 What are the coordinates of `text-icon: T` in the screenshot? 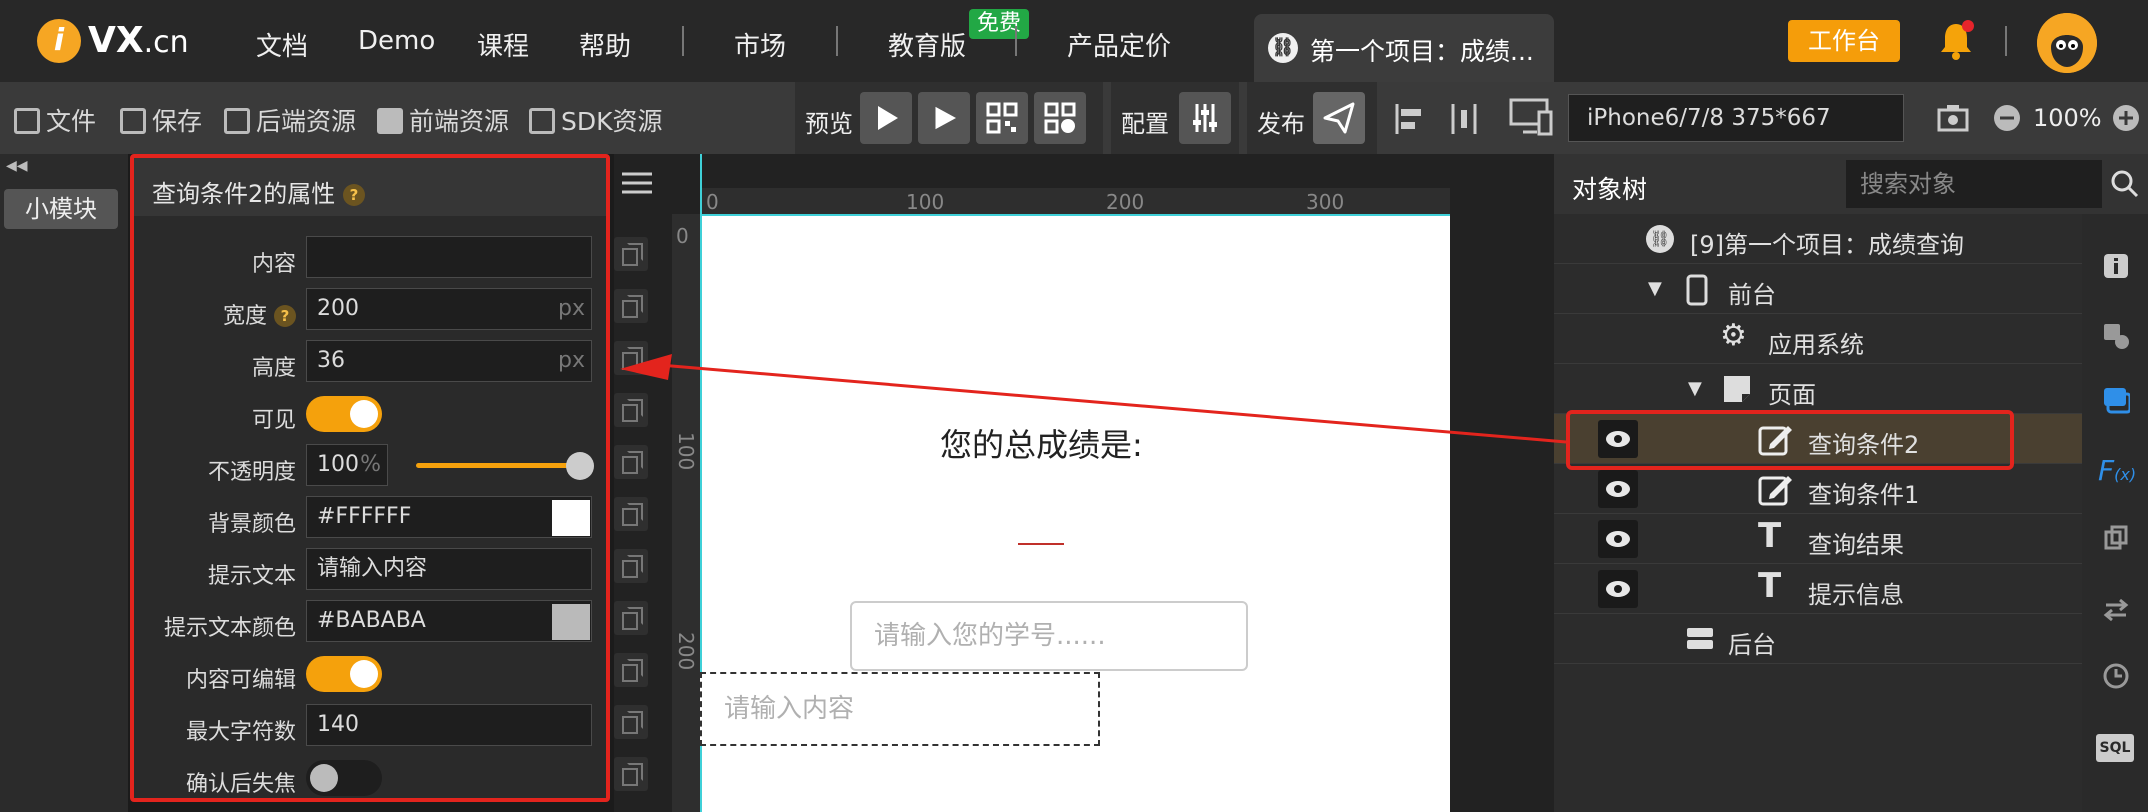 It's located at (1770, 586).